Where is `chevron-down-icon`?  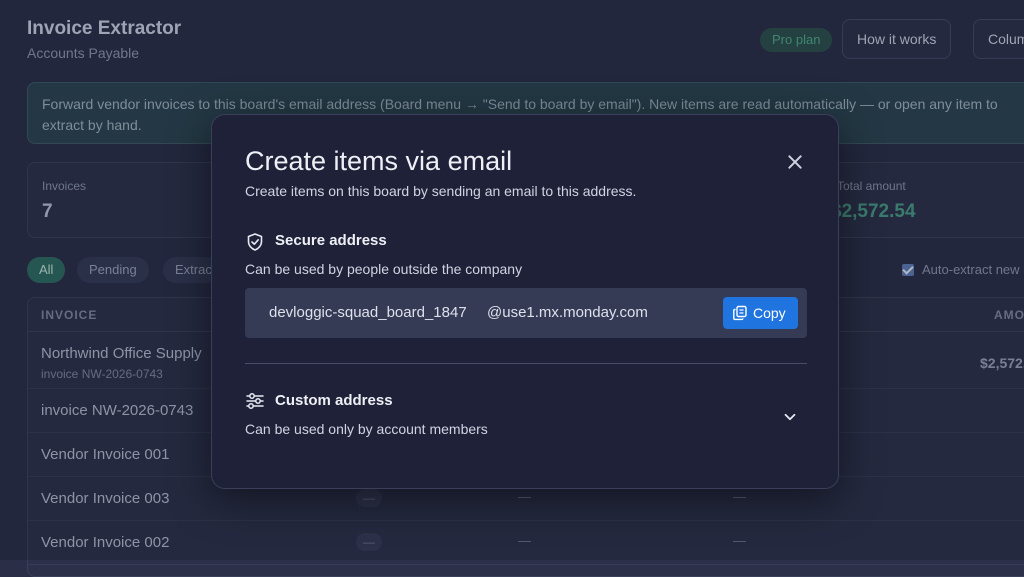
chevron-down-icon is located at coordinates (790, 417).